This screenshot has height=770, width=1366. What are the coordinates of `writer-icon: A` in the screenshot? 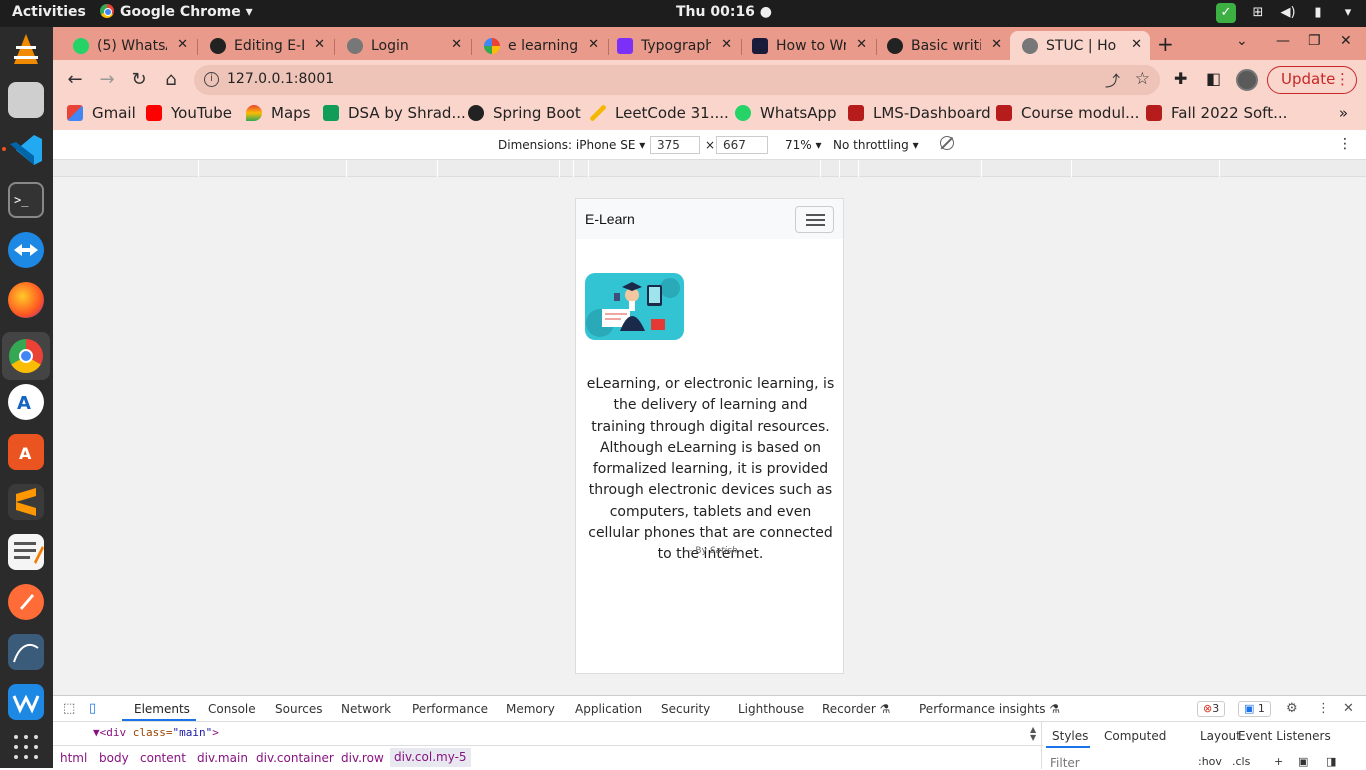 It's located at (26, 402).